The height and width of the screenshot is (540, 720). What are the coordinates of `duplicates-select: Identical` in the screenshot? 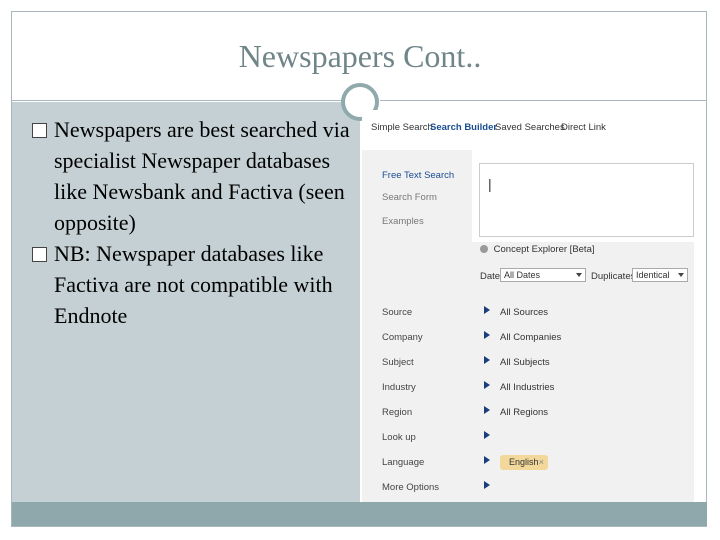 It's located at (660, 275).